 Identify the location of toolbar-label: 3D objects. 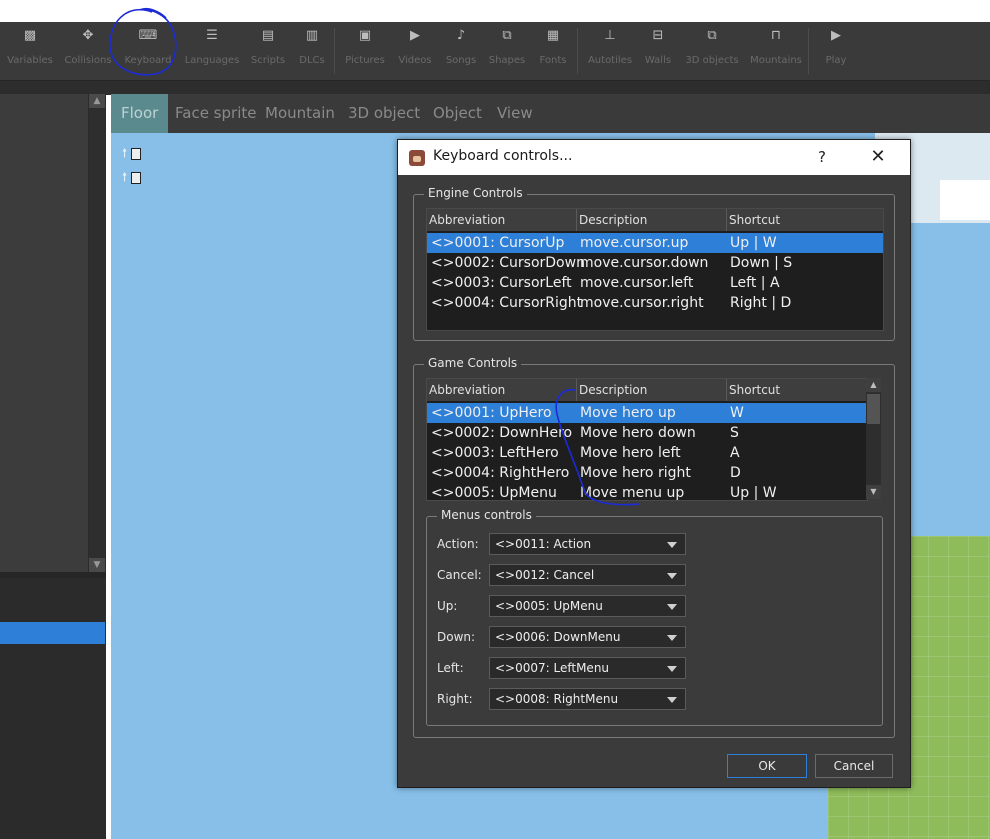
(712, 60).